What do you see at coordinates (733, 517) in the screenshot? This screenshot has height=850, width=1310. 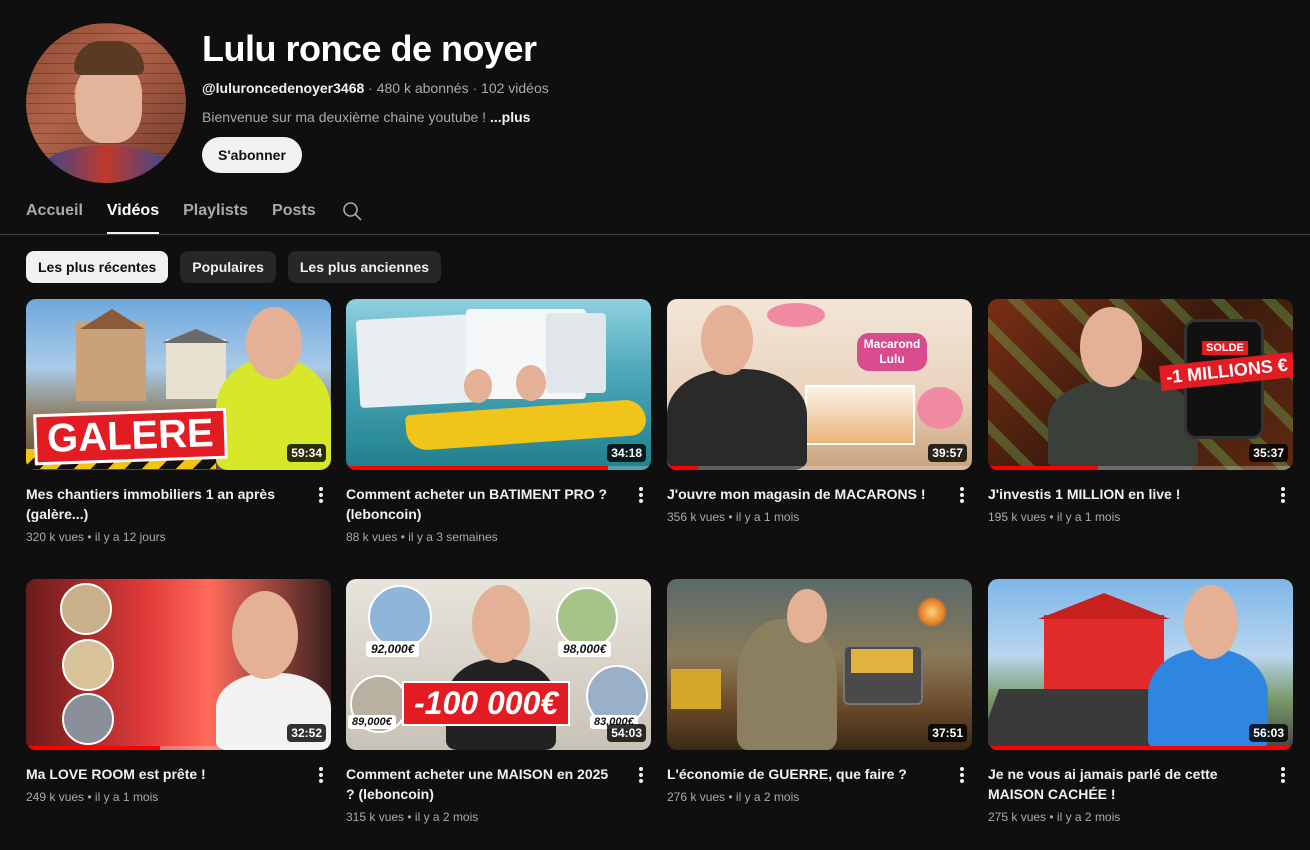 I see `video-meta: 356 k vues • il y a 1 mois` at bounding box center [733, 517].